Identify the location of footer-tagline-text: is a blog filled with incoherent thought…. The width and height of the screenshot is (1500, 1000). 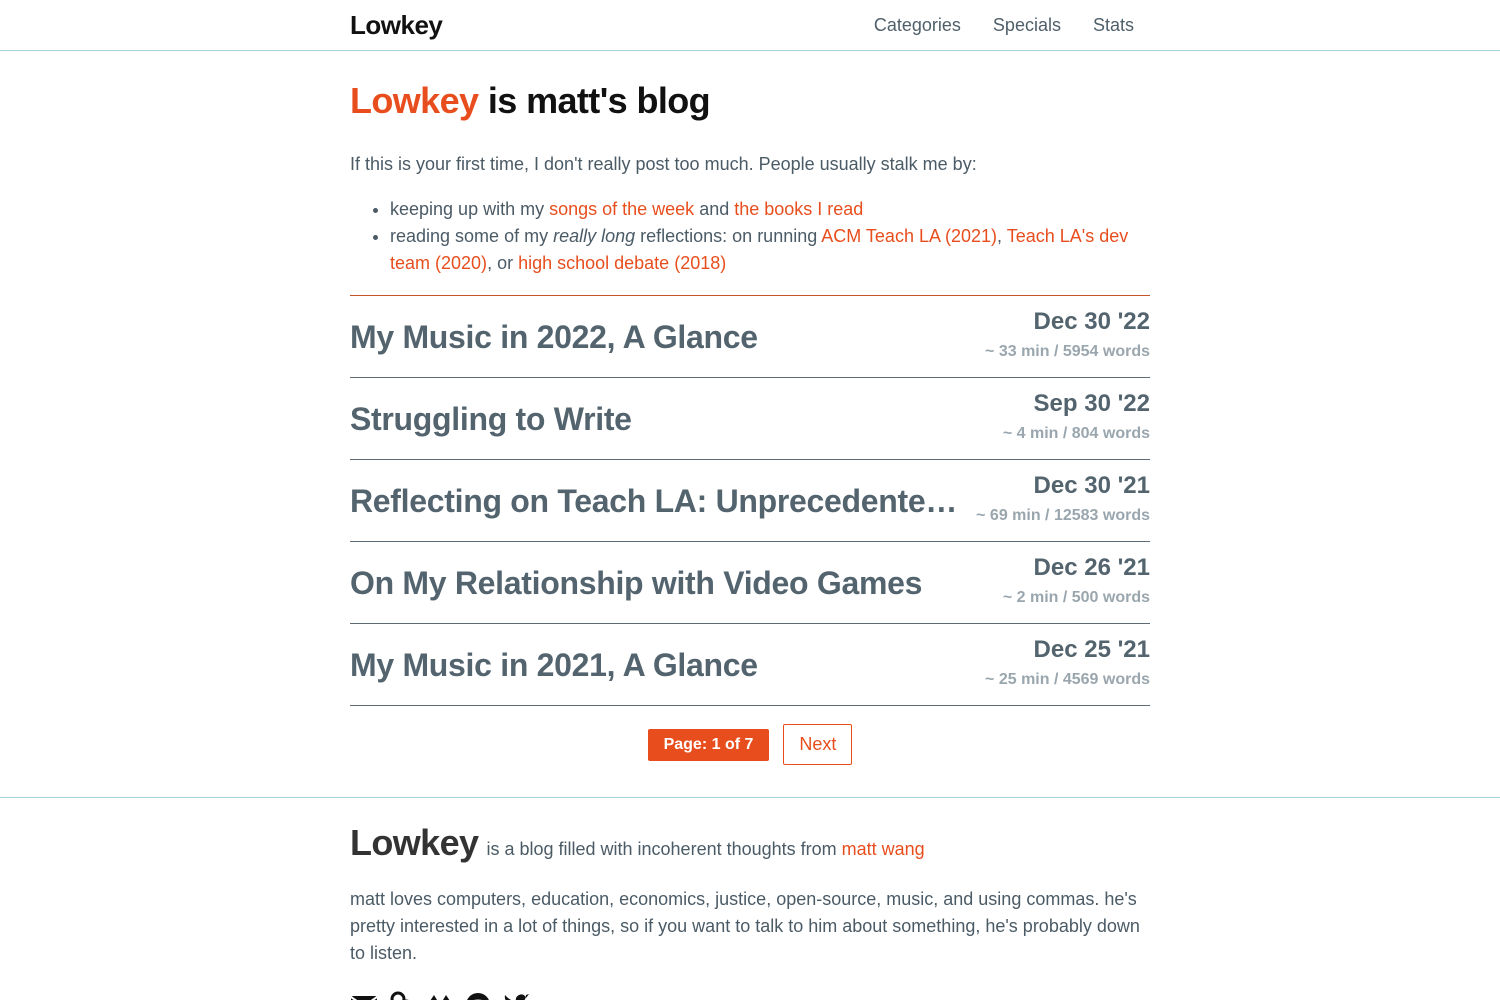
(664, 849).